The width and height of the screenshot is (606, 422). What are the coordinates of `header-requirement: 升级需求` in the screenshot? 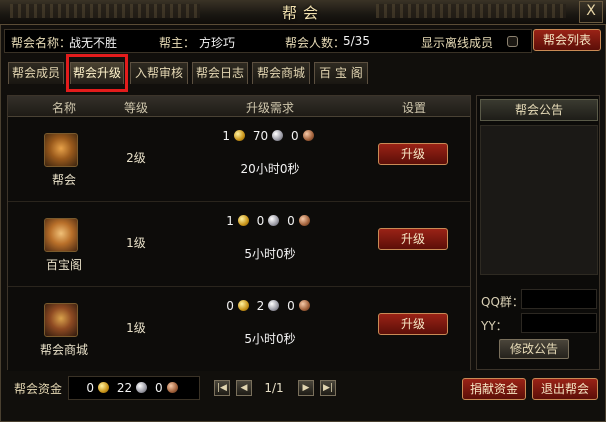 It's located at (269, 108).